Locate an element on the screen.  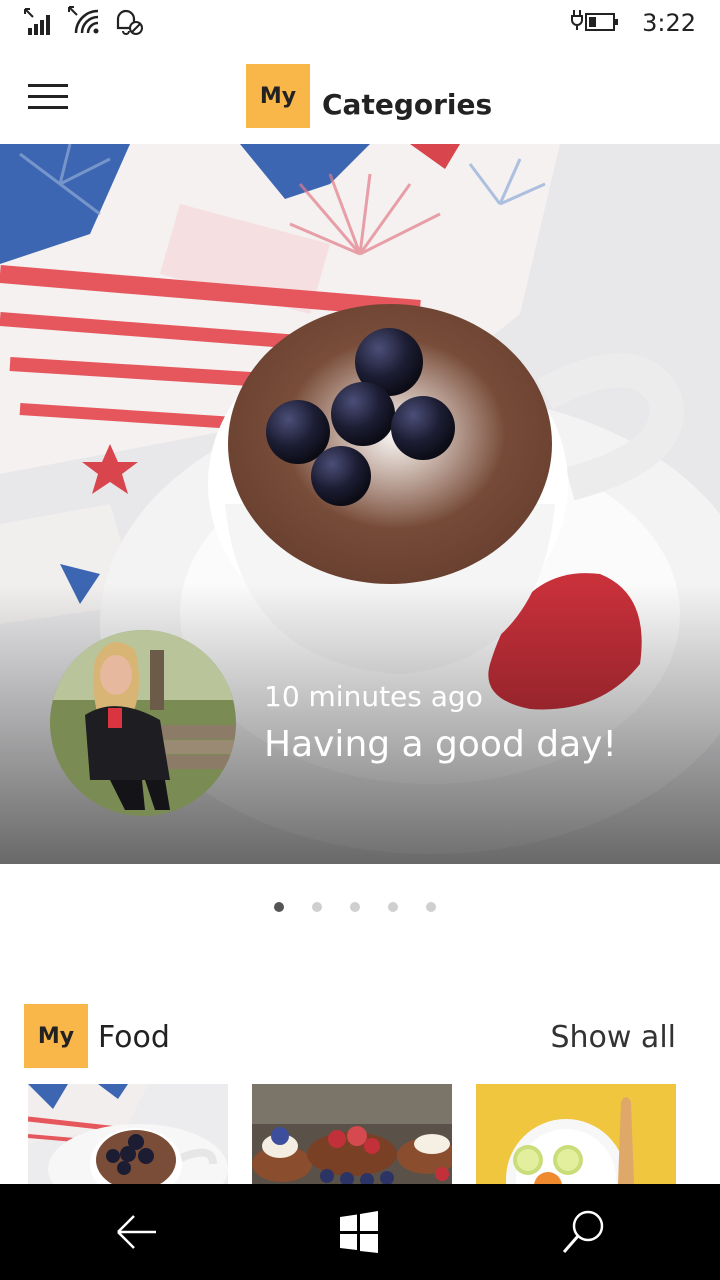
avatar-photo is located at coordinates (143, 723).